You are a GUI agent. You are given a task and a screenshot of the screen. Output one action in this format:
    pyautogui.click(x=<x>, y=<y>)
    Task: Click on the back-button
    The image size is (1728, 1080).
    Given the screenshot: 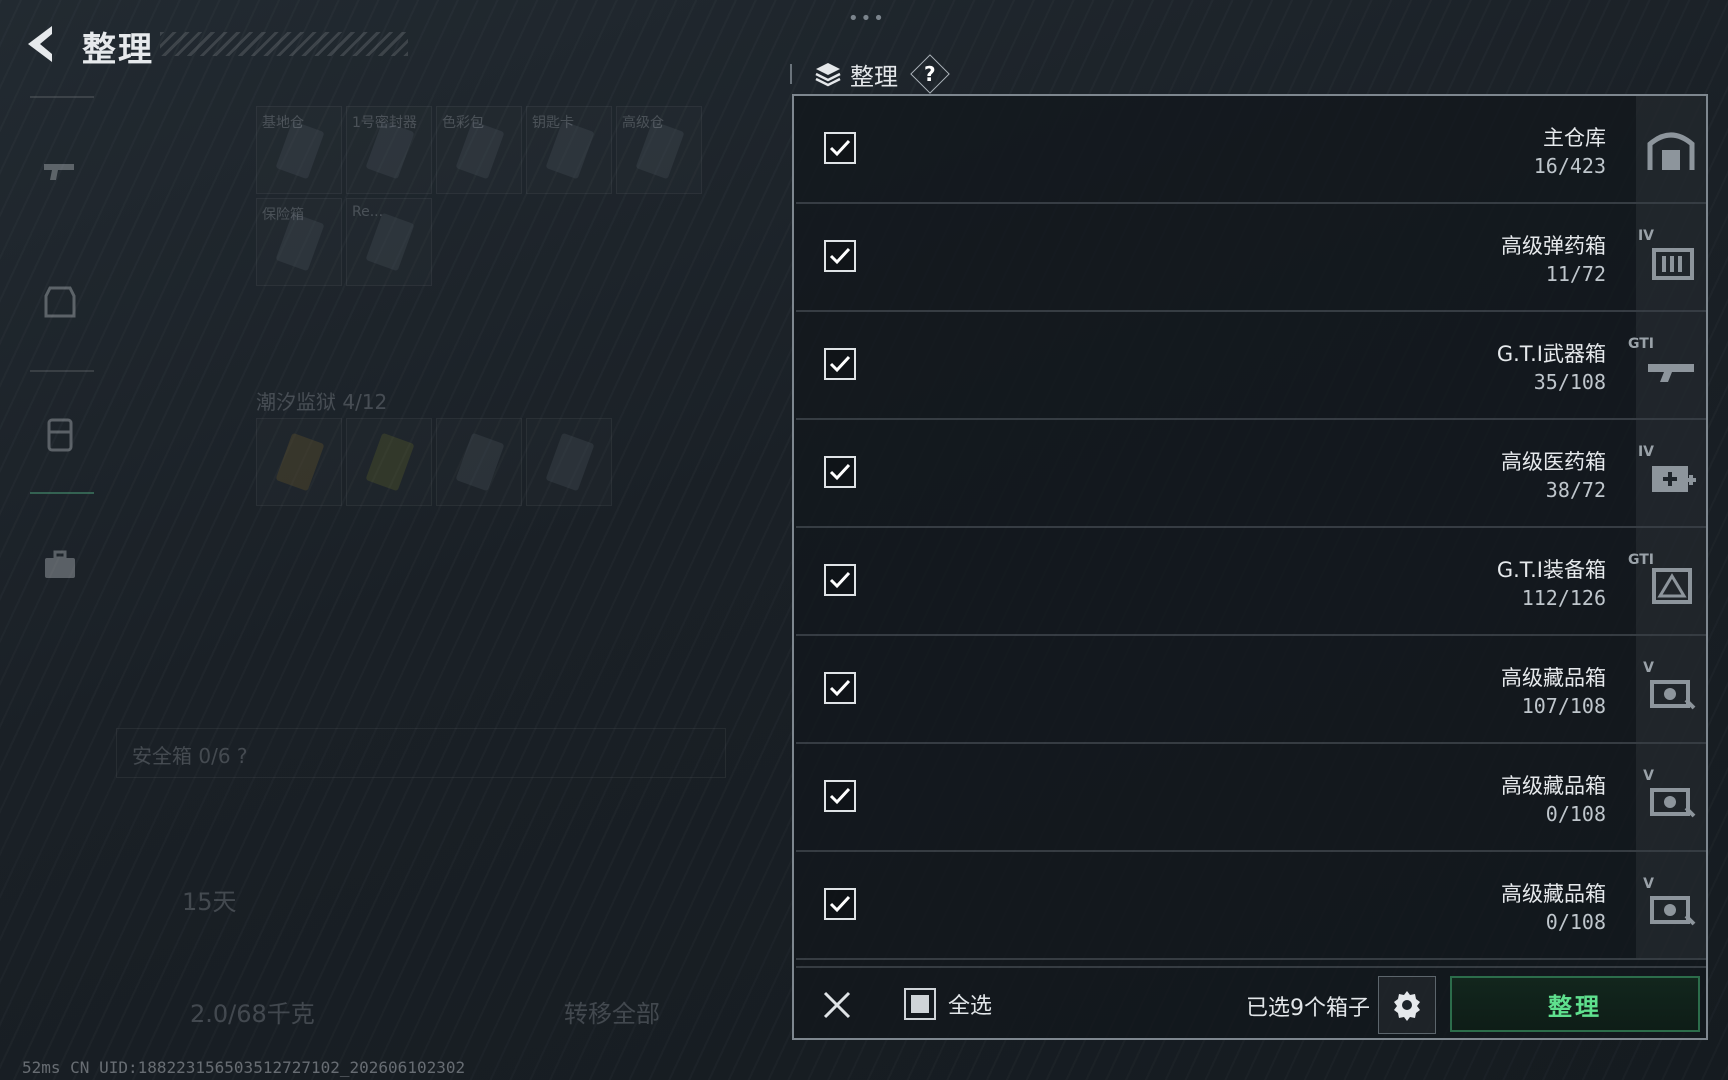 What is the action you would take?
    pyautogui.click(x=40, y=44)
    